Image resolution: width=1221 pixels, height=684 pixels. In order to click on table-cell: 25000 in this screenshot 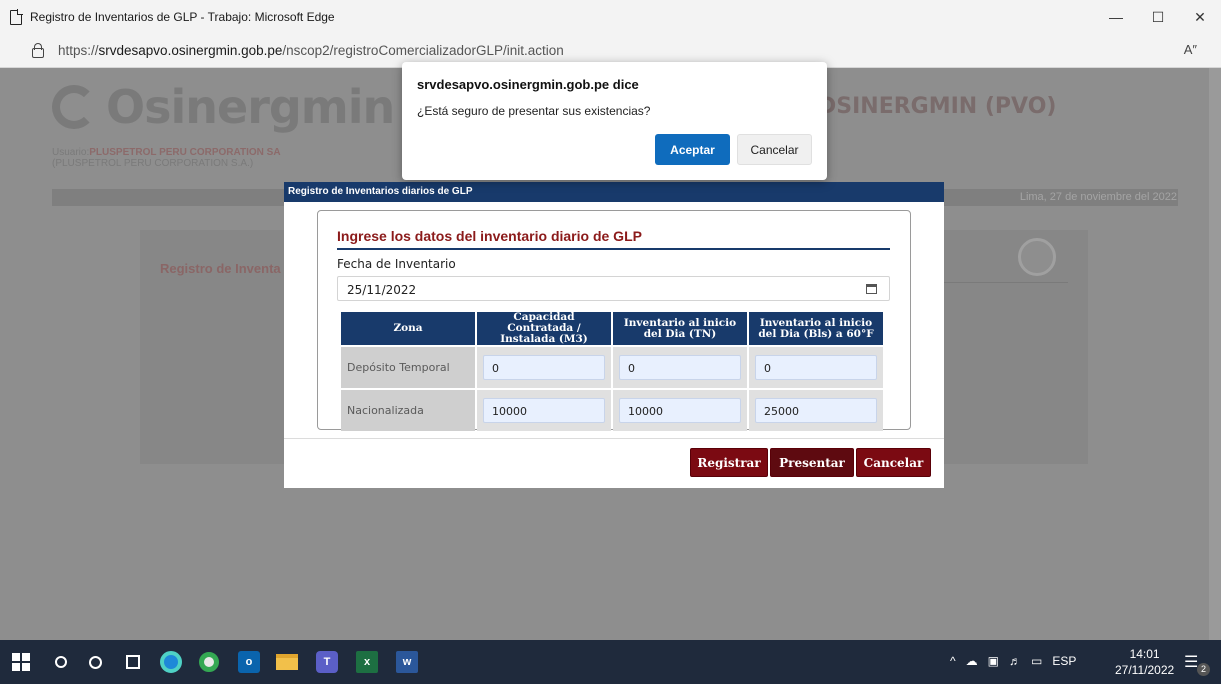, I will do `click(816, 410)`.